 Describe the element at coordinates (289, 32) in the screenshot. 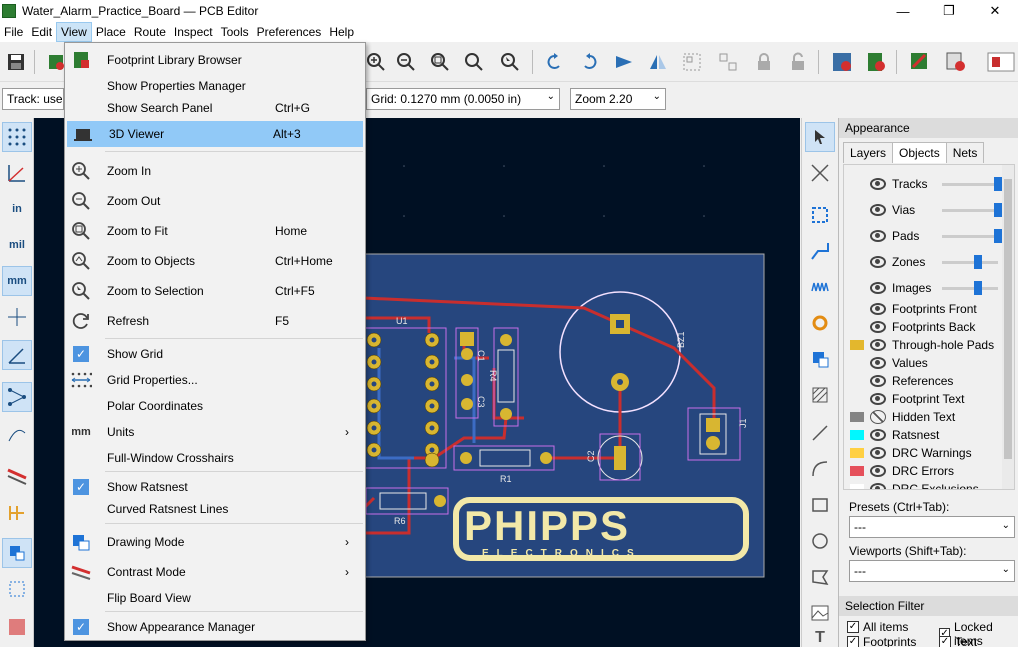

I see `menu-preferences: Preferences` at that location.